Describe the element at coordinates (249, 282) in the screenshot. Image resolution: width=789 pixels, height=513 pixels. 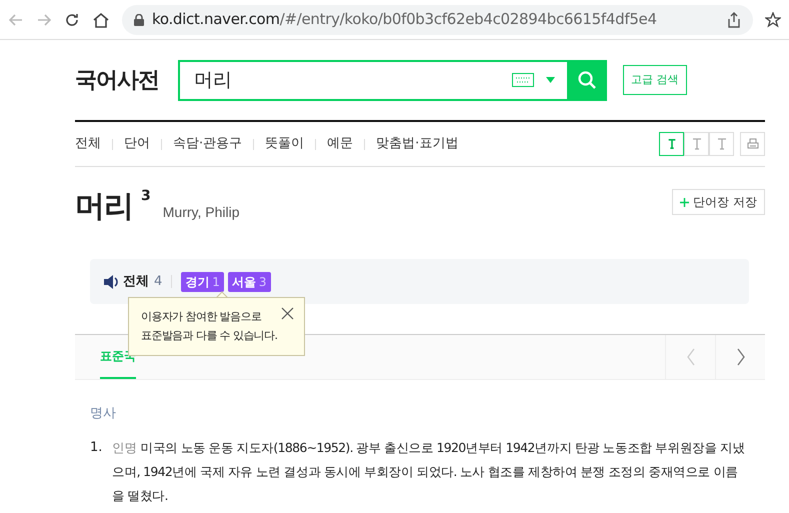
I see `region-tag: 서울 3` at that location.